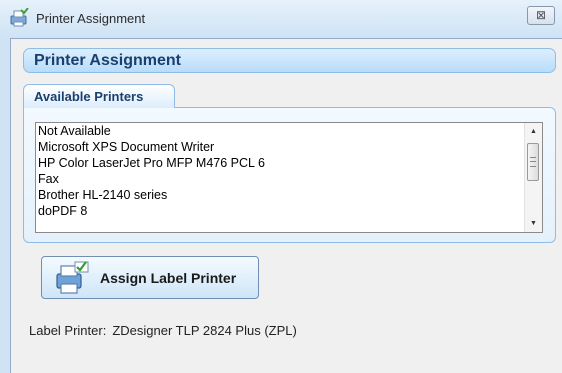 Image resolution: width=562 pixels, height=373 pixels. I want to click on tab-label: Available Printers, so click(89, 96).